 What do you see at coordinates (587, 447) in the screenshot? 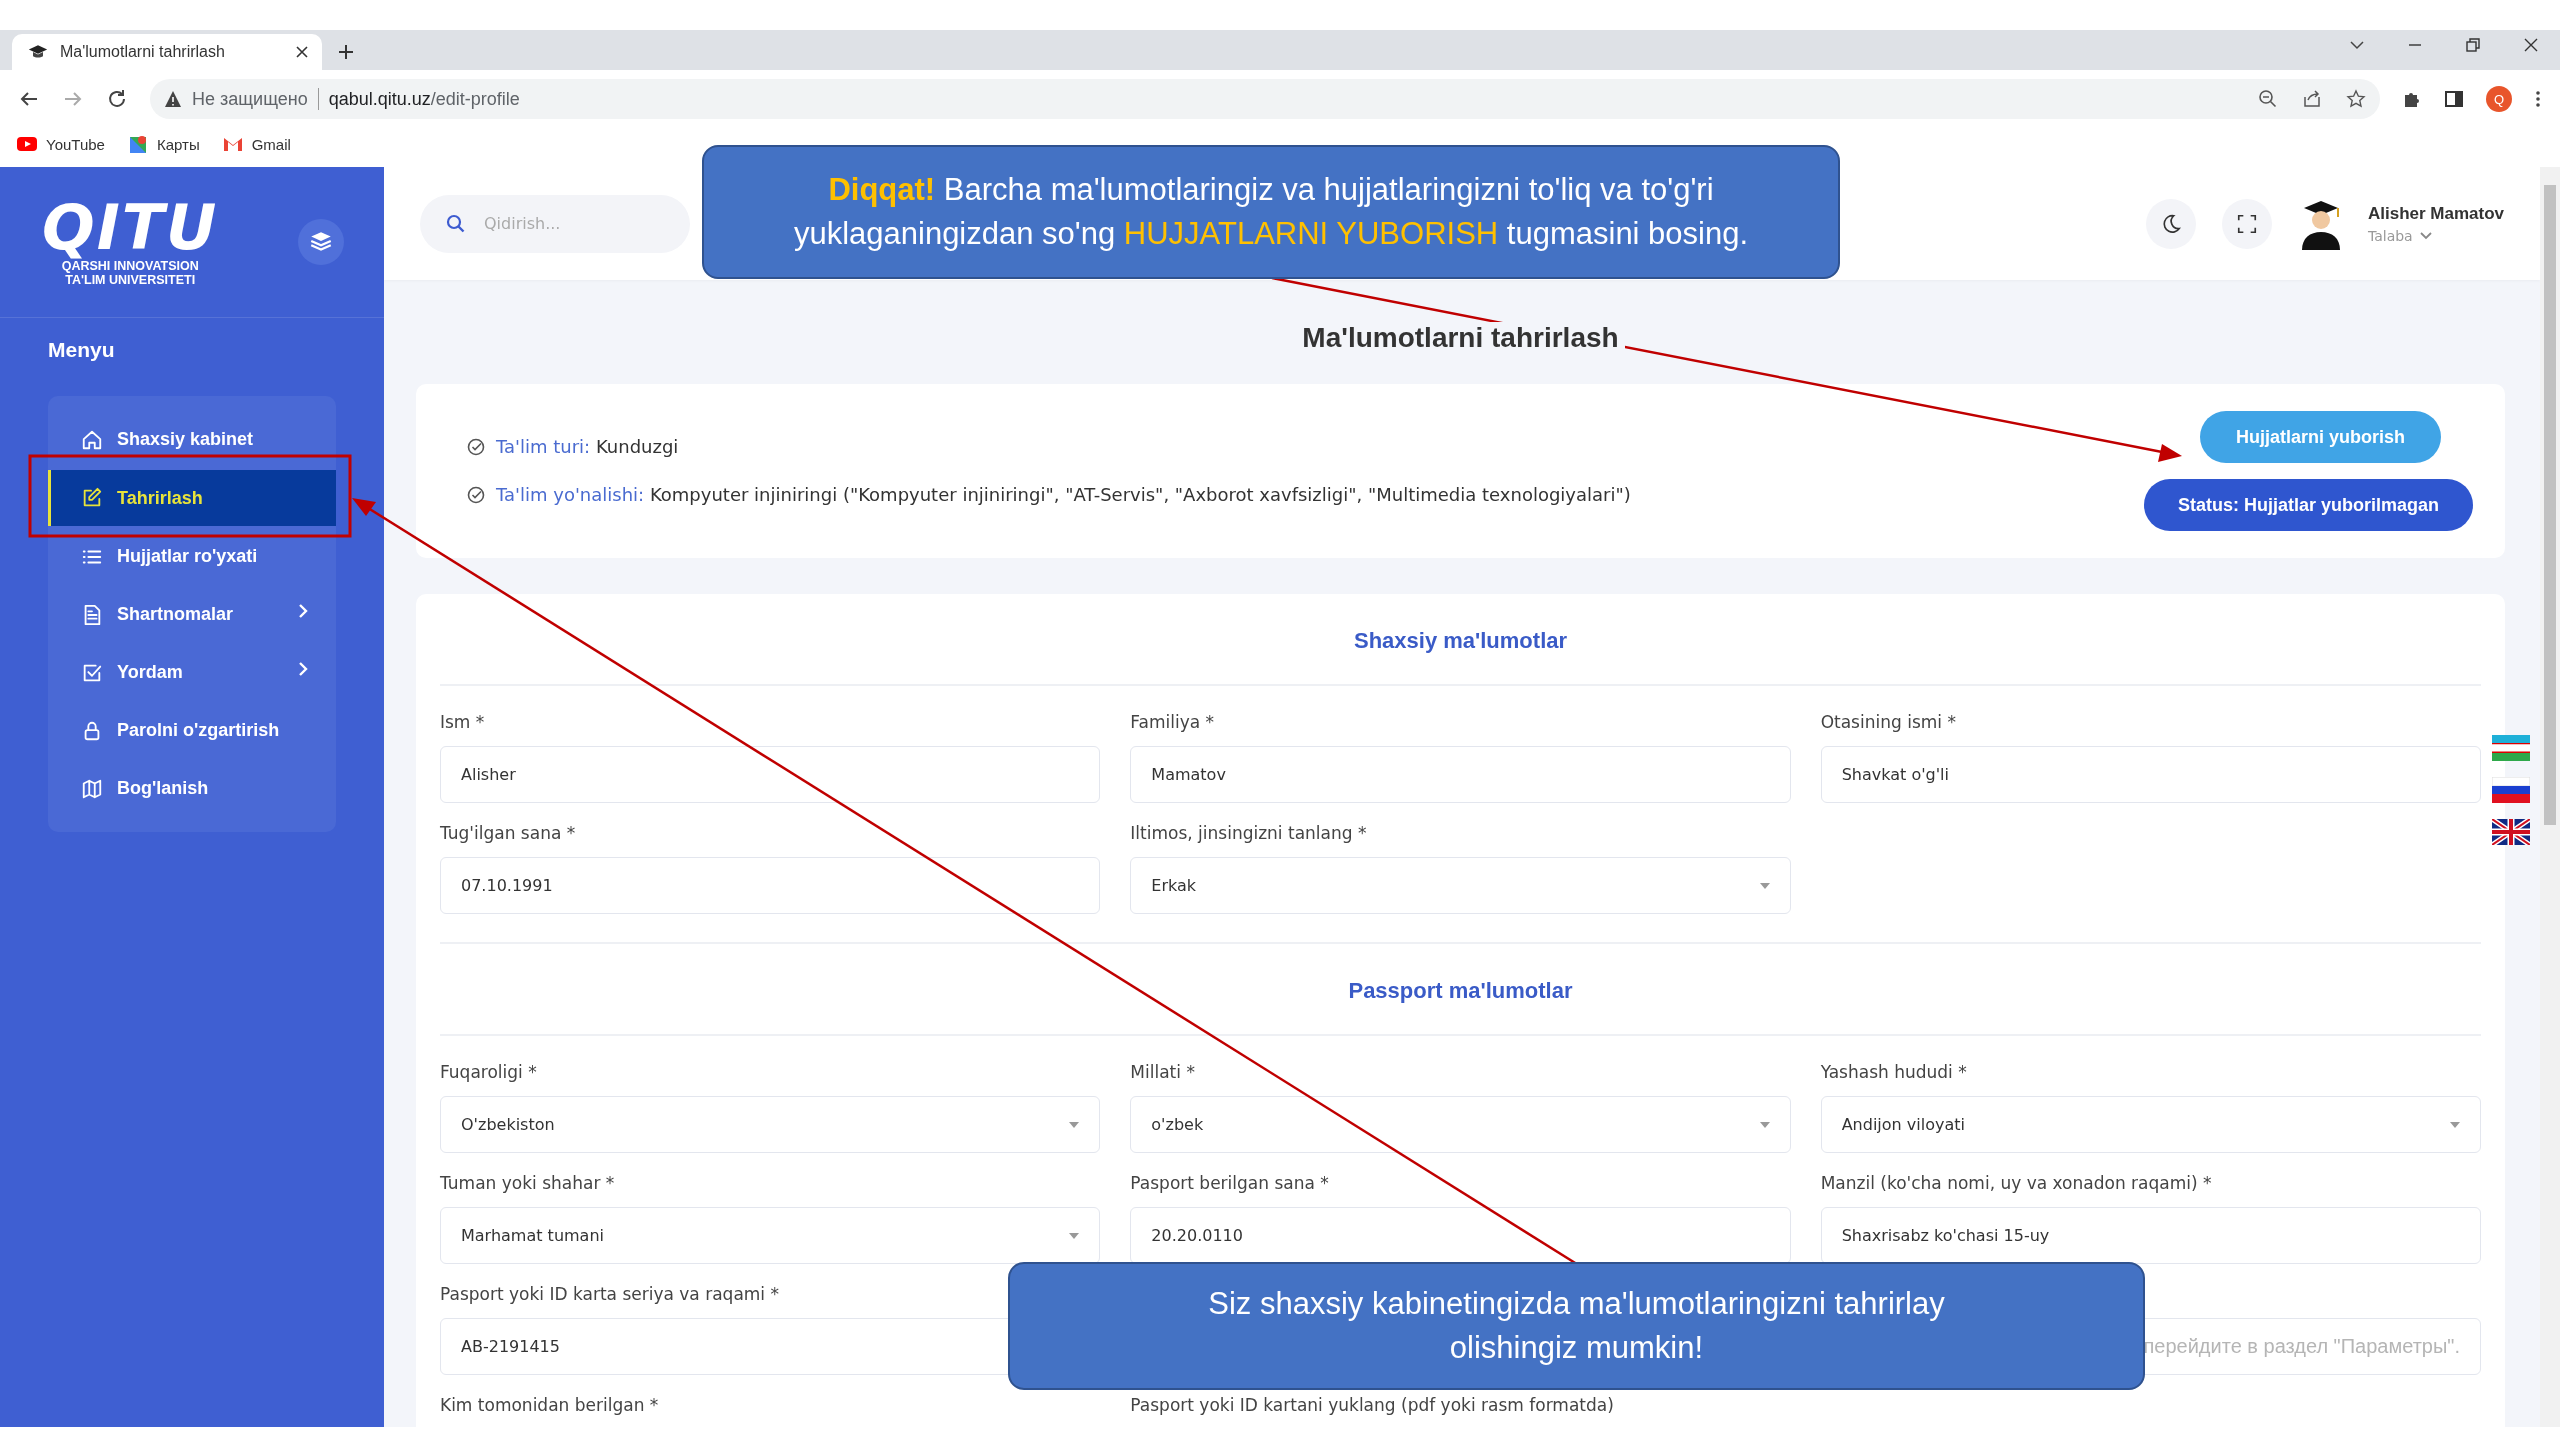
I see `info-text: Ta'lim turi: Kunduzgi` at bounding box center [587, 447].